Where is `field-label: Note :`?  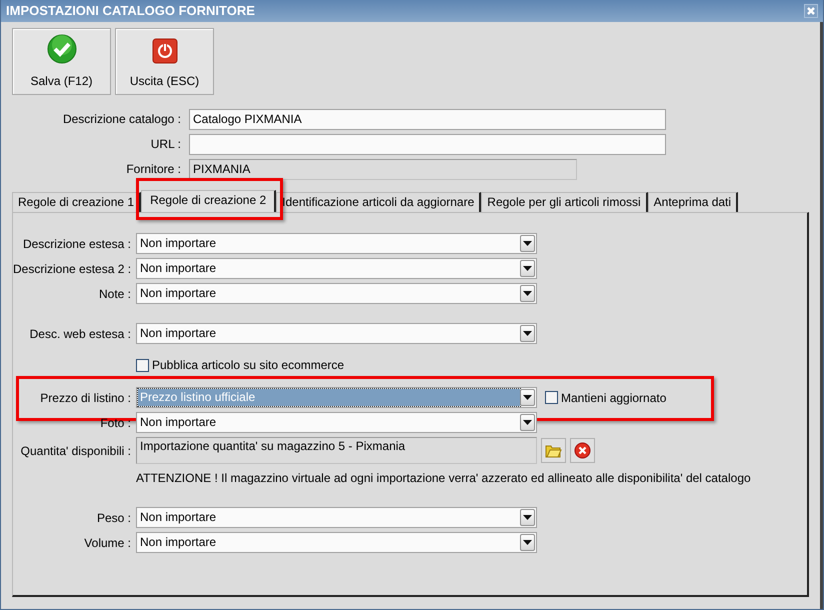 field-label: Note : is located at coordinates (115, 294).